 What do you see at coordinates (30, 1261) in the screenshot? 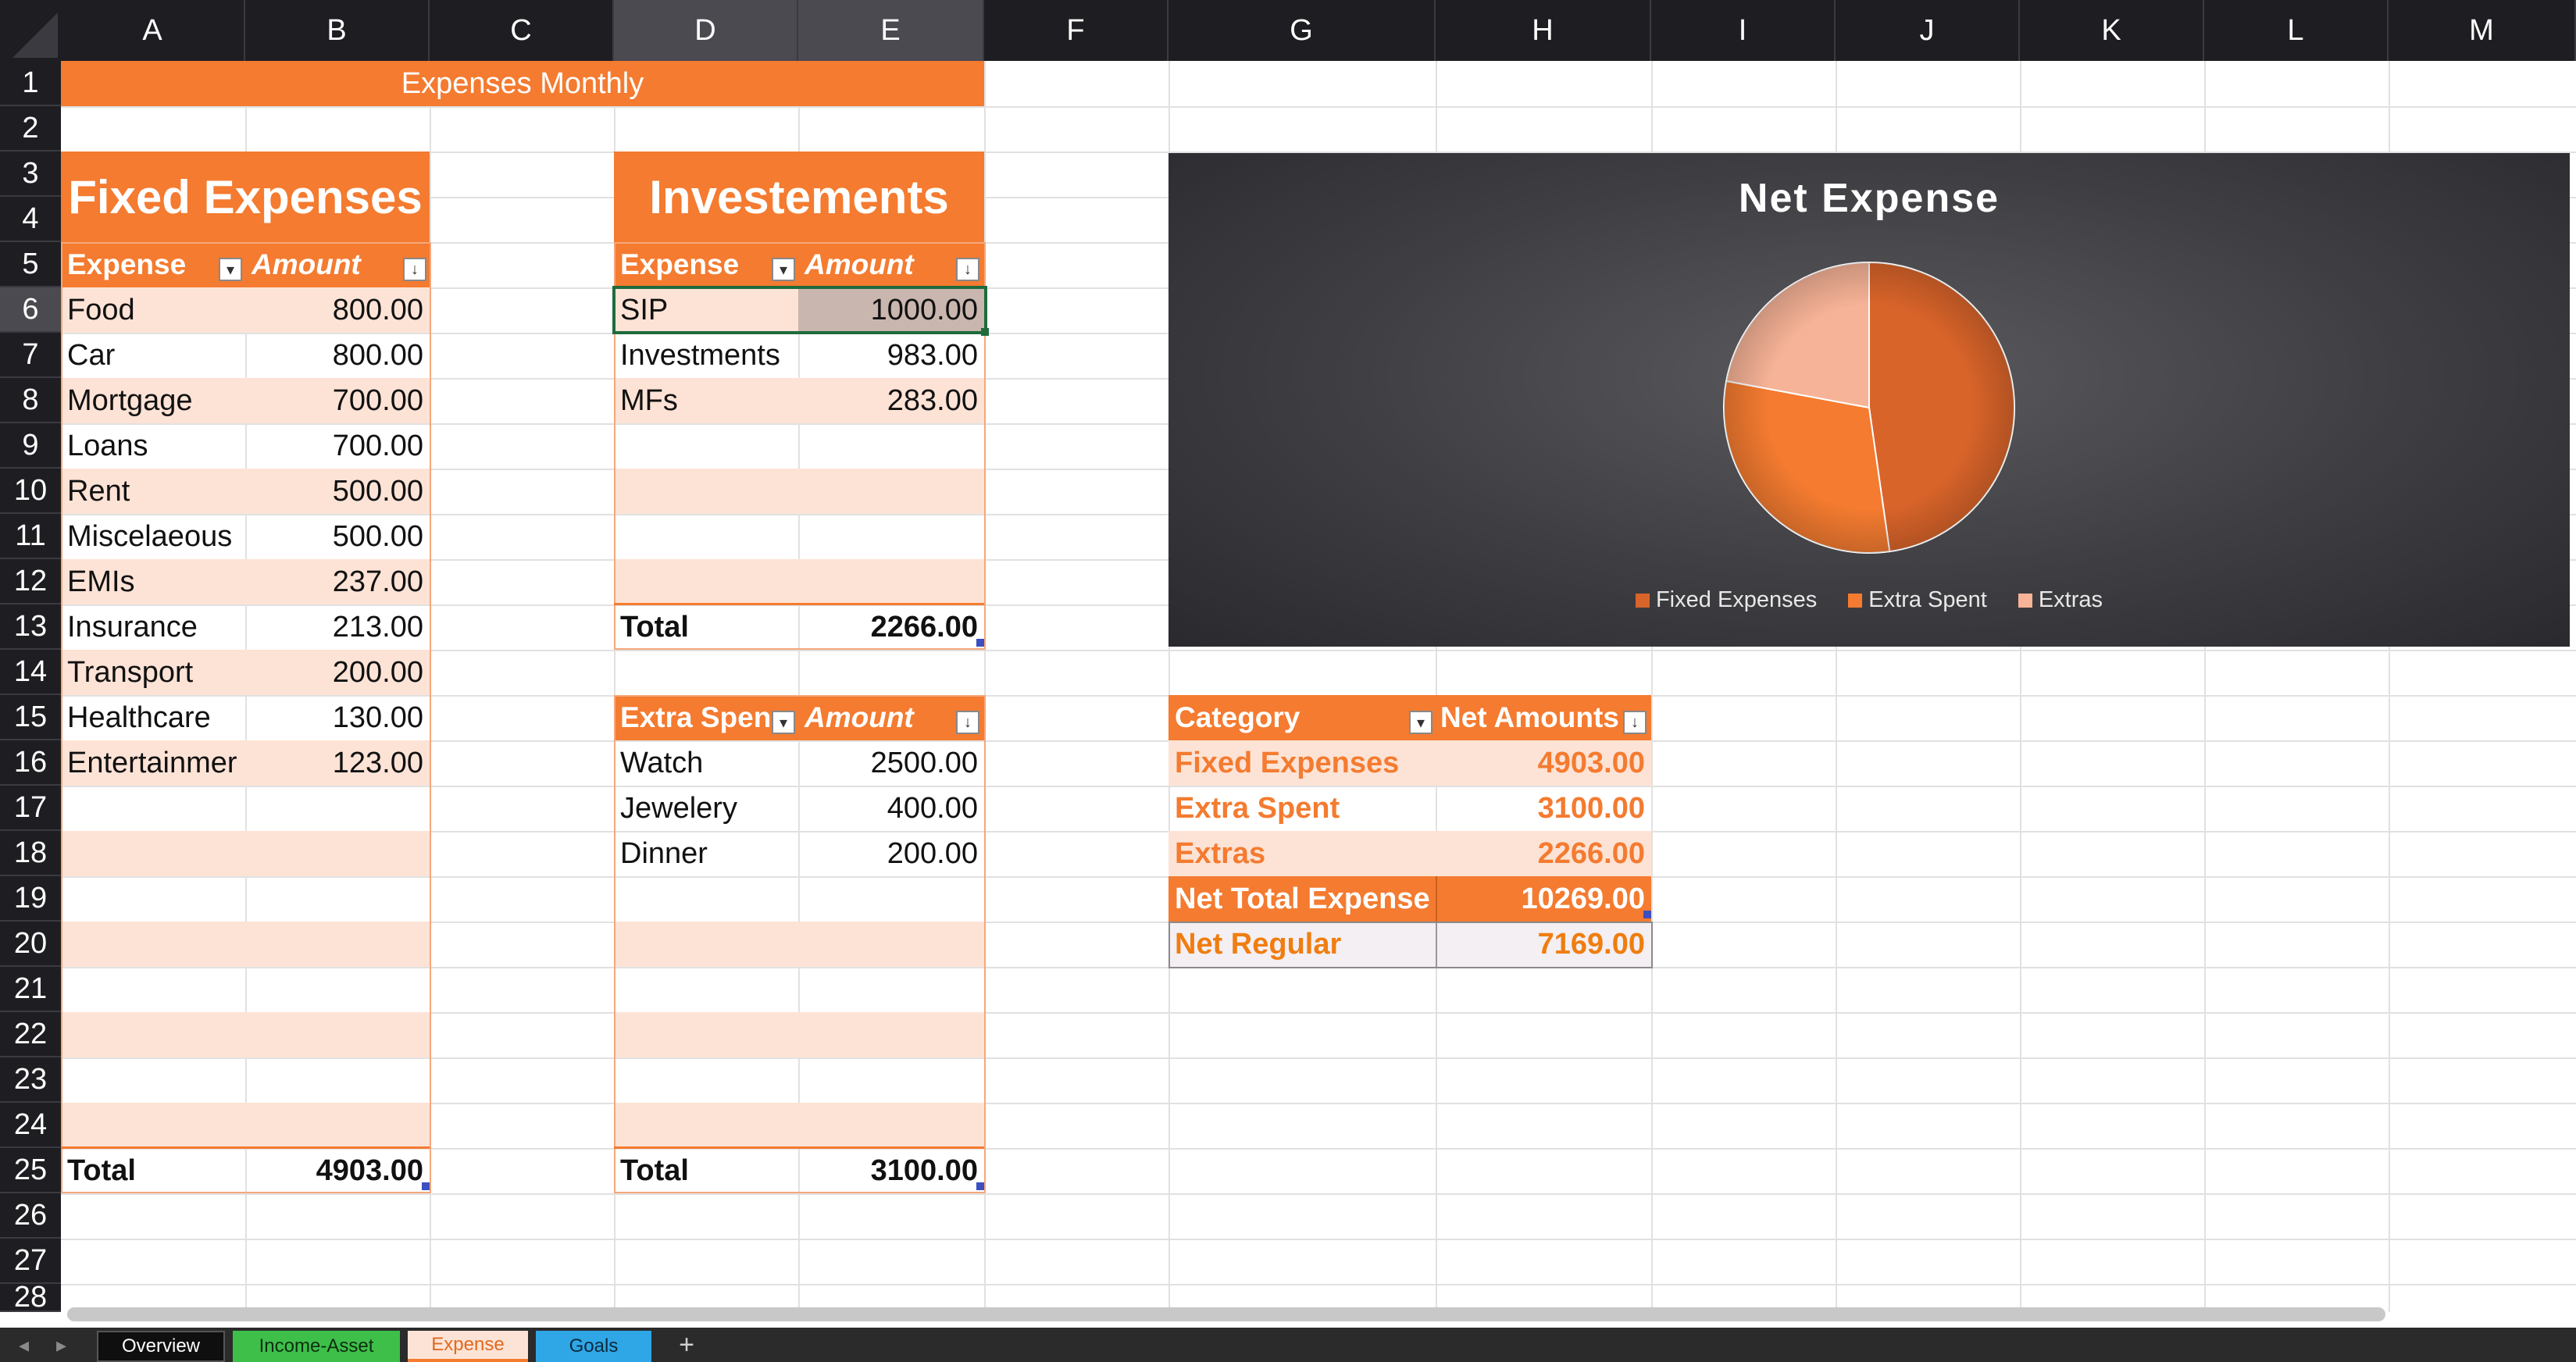
I see `row-header-27: 27` at bounding box center [30, 1261].